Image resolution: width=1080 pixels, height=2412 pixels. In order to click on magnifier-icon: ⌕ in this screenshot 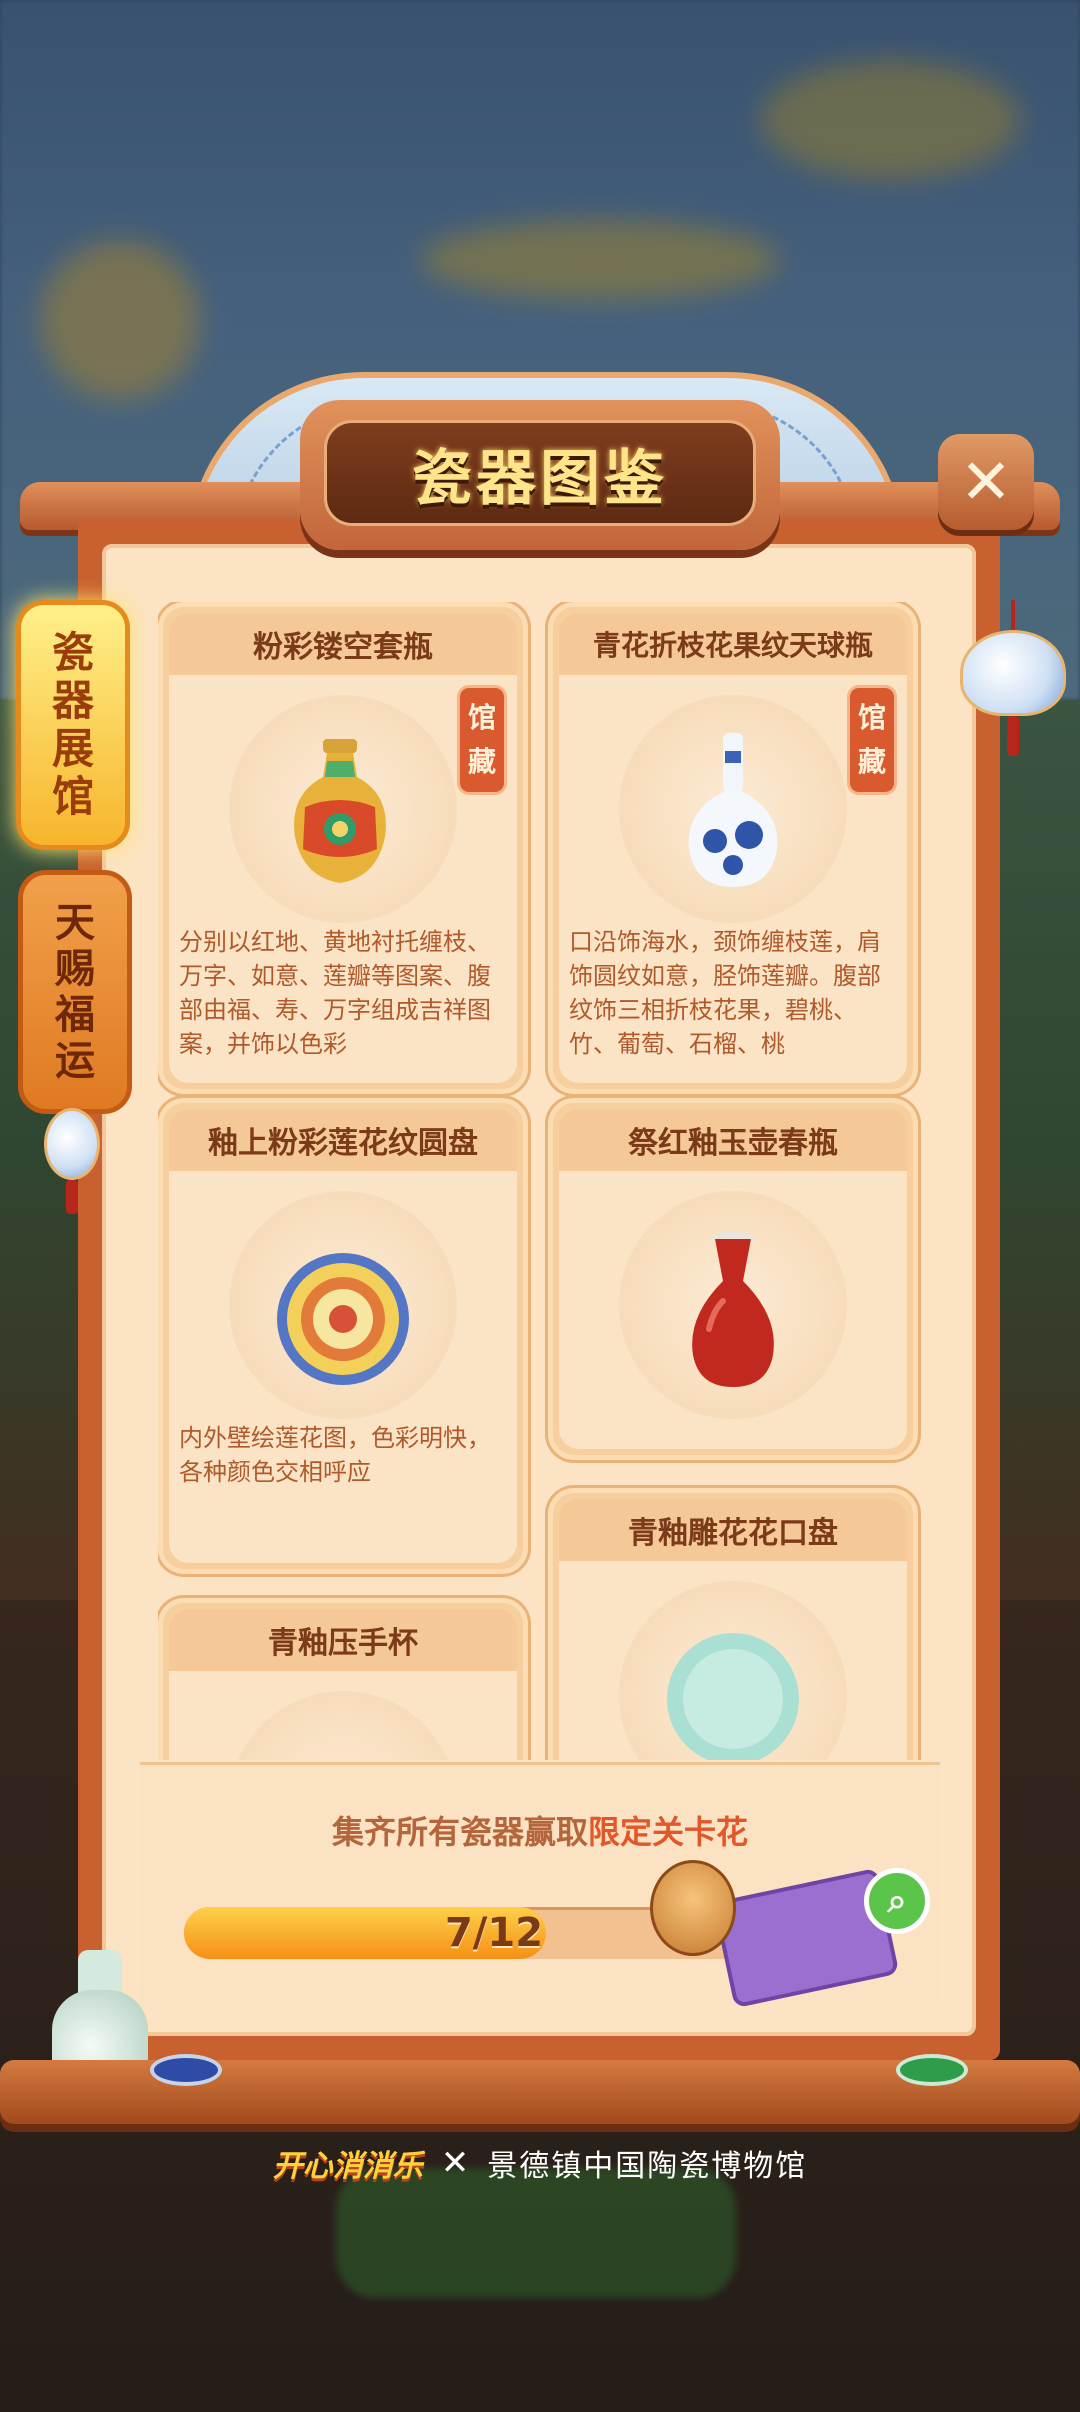, I will do `click(897, 1901)`.